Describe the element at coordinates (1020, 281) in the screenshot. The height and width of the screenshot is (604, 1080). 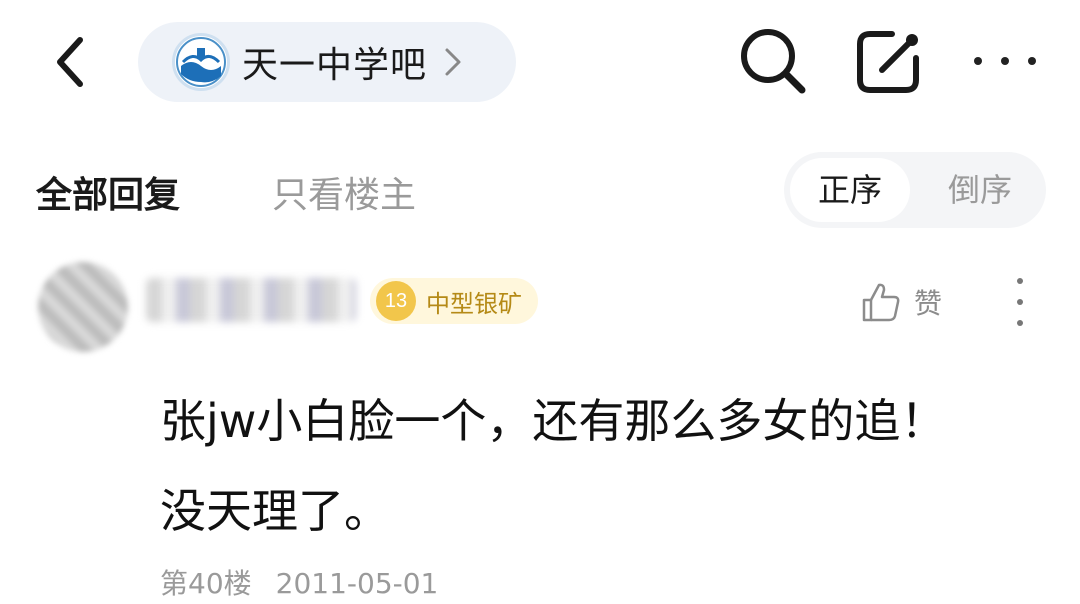
I see `more-vertical-icon` at that location.